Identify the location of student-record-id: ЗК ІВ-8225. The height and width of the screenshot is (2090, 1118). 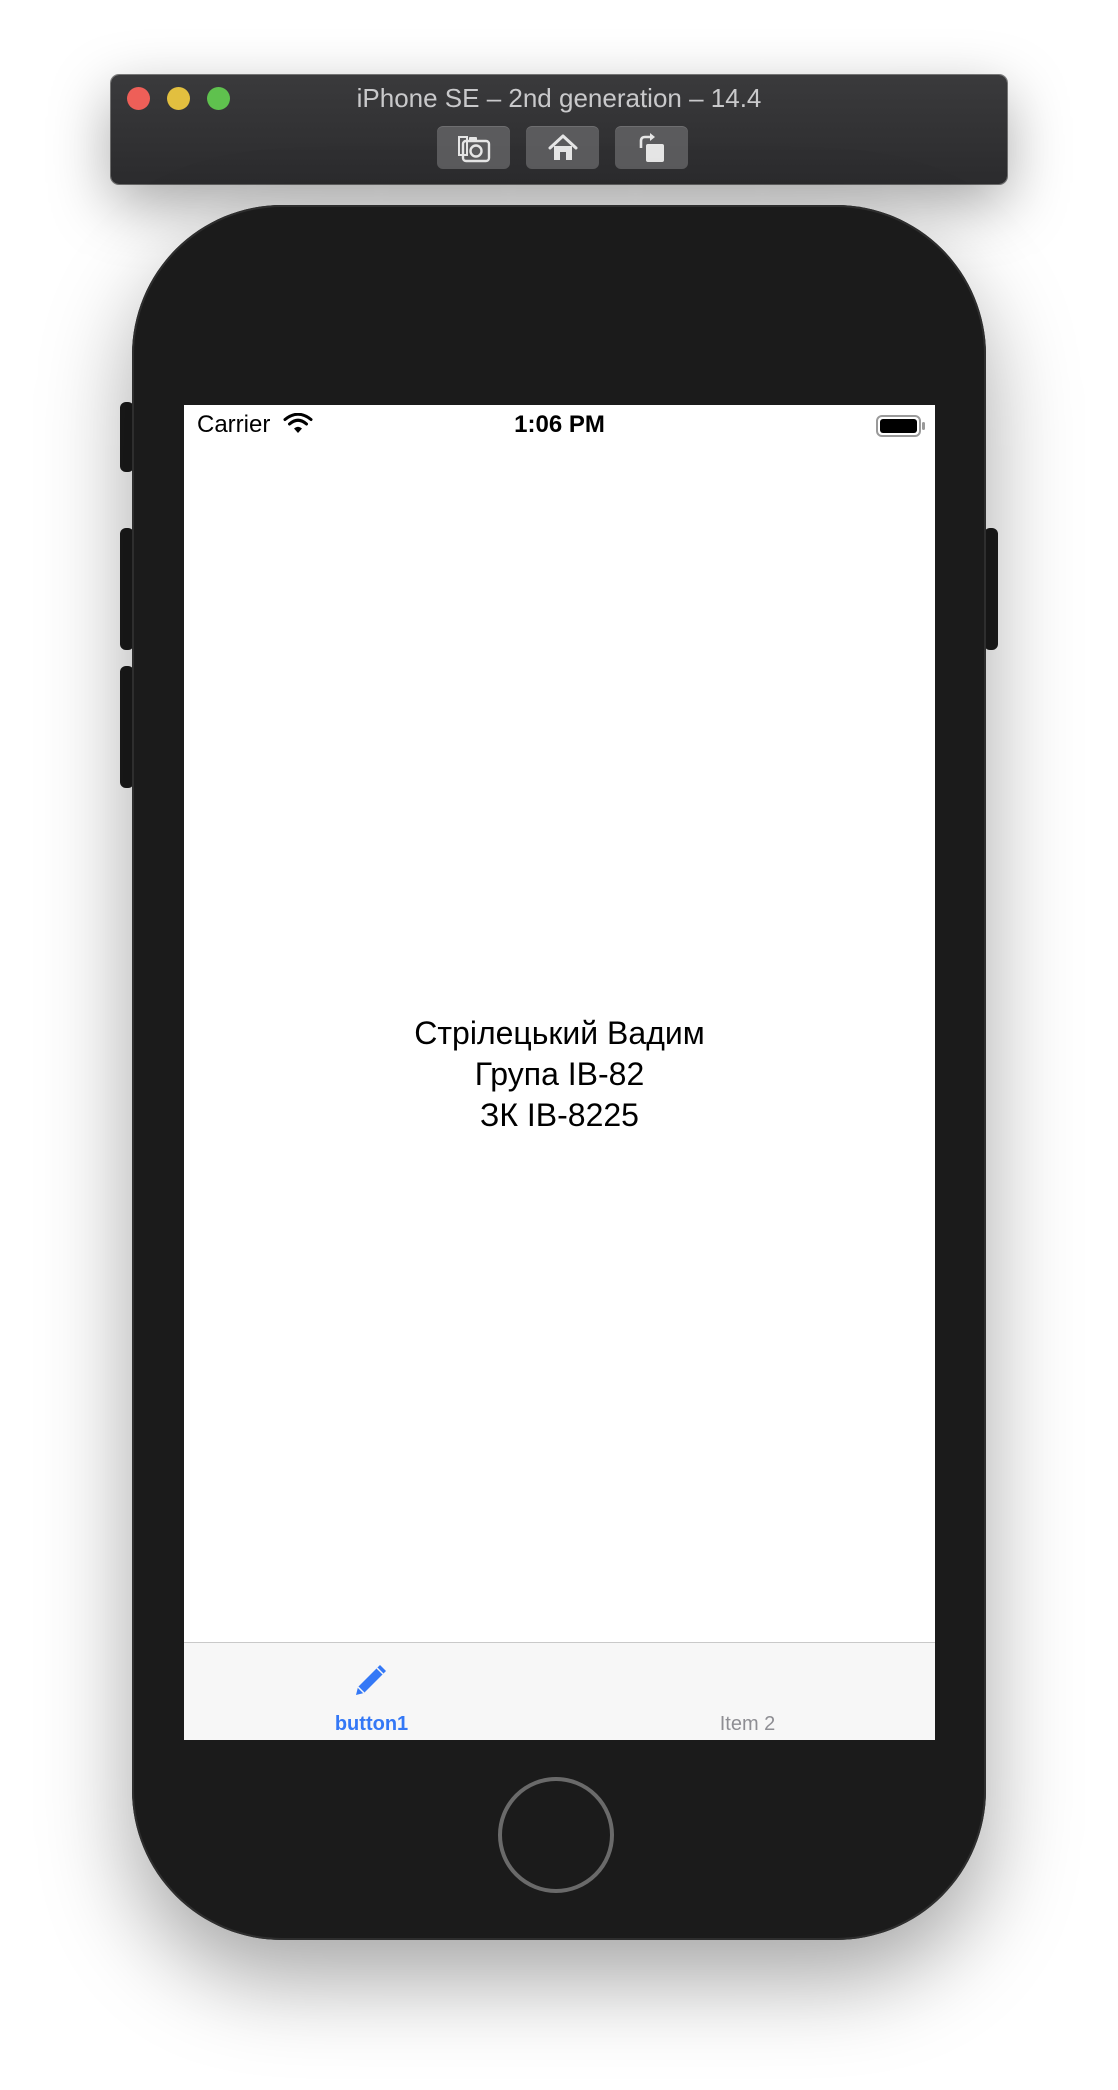
(559, 1115).